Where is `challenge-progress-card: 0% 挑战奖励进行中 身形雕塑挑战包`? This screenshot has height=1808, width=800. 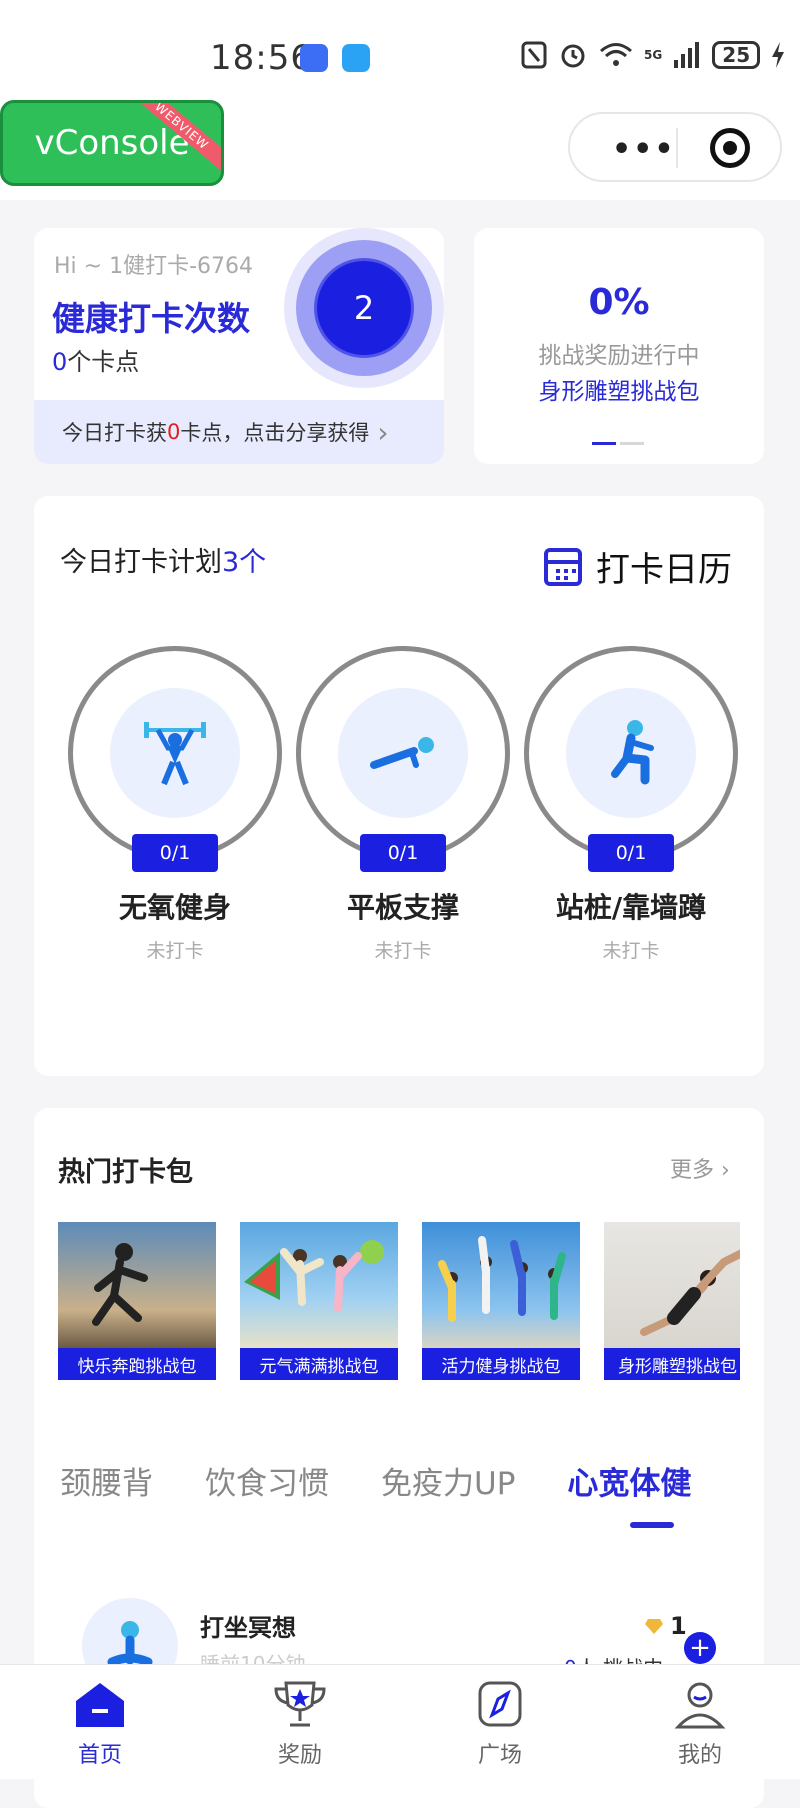 challenge-progress-card: 0% 挑战奖励进行中 身形雕塑挑战包 is located at coordinates (619, 346).